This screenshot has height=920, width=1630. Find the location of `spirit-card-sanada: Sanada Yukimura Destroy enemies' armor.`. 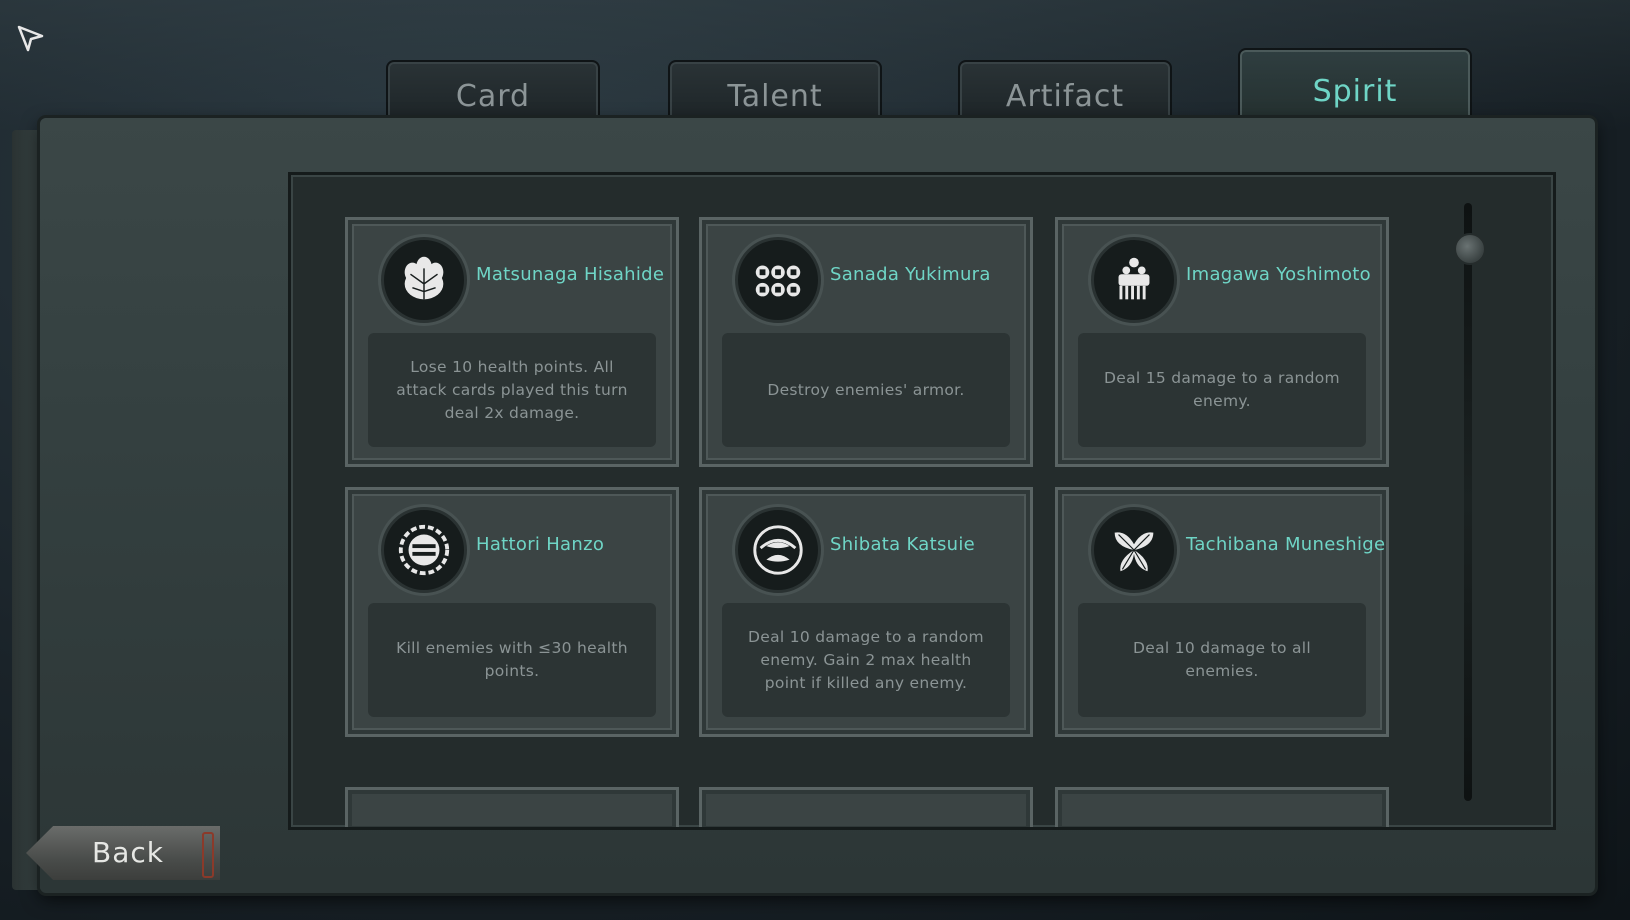

spirit-card-sanada: Sanada Yukimura Destroy enemies' armor. is located at coordinates (866, 342).